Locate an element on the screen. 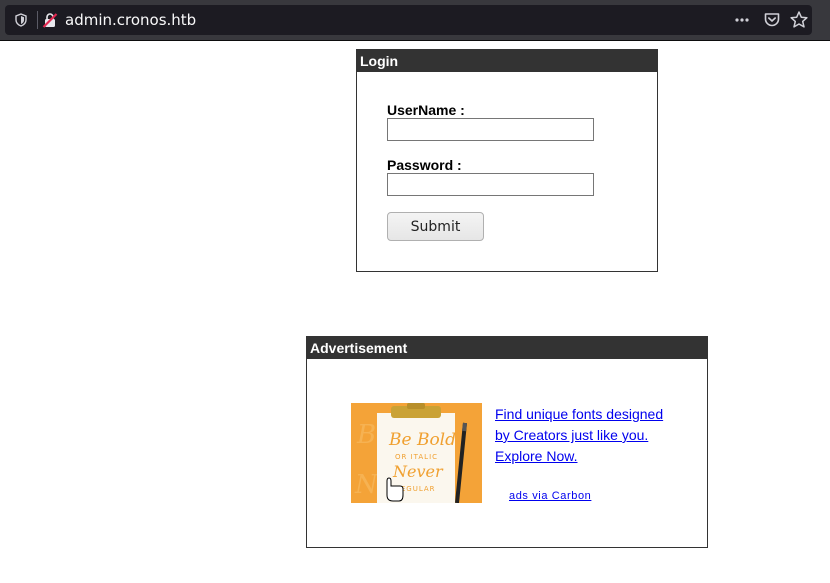  browser-toolbar: admin.cronos.htb is located at coordinates (415, 20).